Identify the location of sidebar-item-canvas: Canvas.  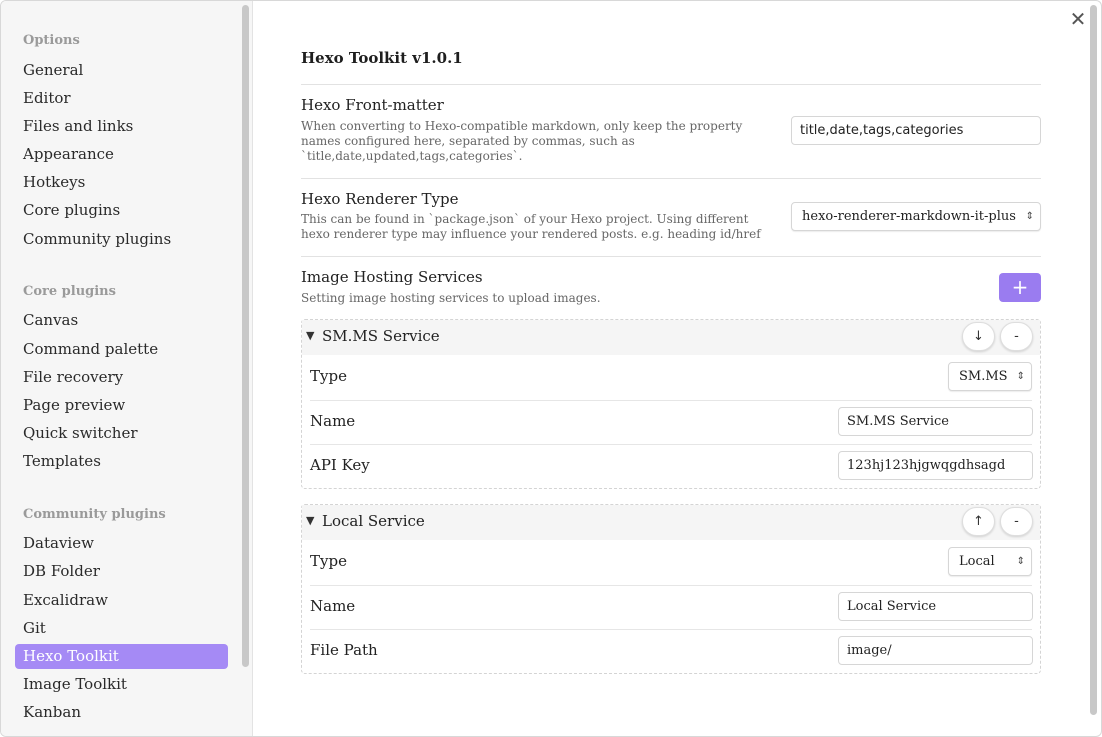
(121, 320).